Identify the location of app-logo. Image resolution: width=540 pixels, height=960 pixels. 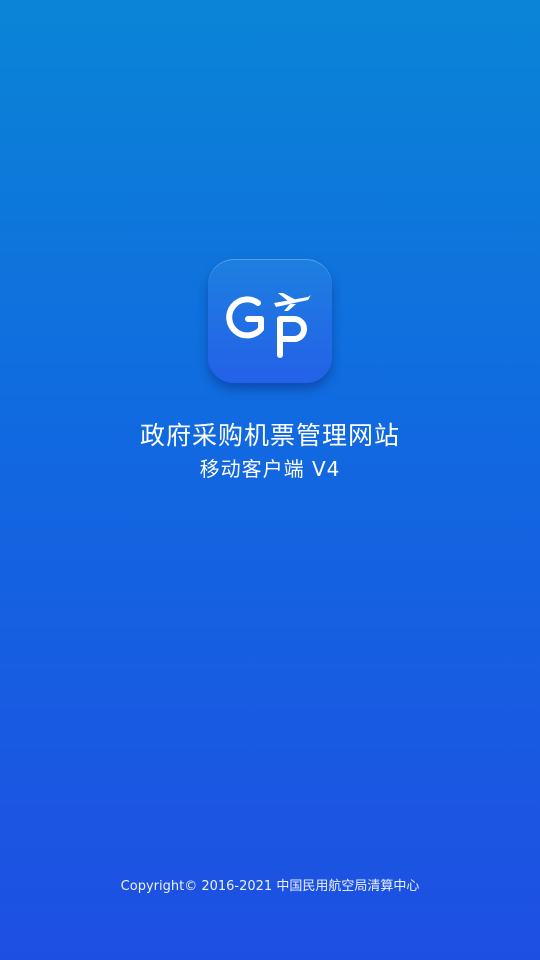
(270, 321).